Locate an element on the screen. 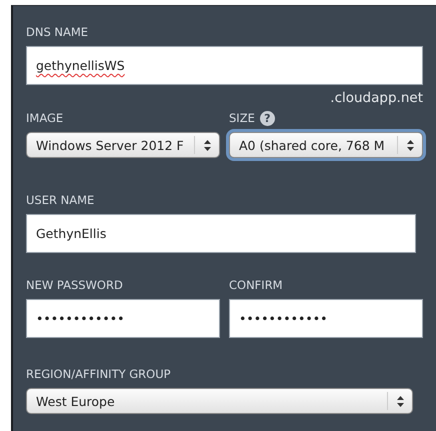 The height and width of the screenshot is (431, 436). field-label: NEW PASSWORD is located at coordinates (74, 285).